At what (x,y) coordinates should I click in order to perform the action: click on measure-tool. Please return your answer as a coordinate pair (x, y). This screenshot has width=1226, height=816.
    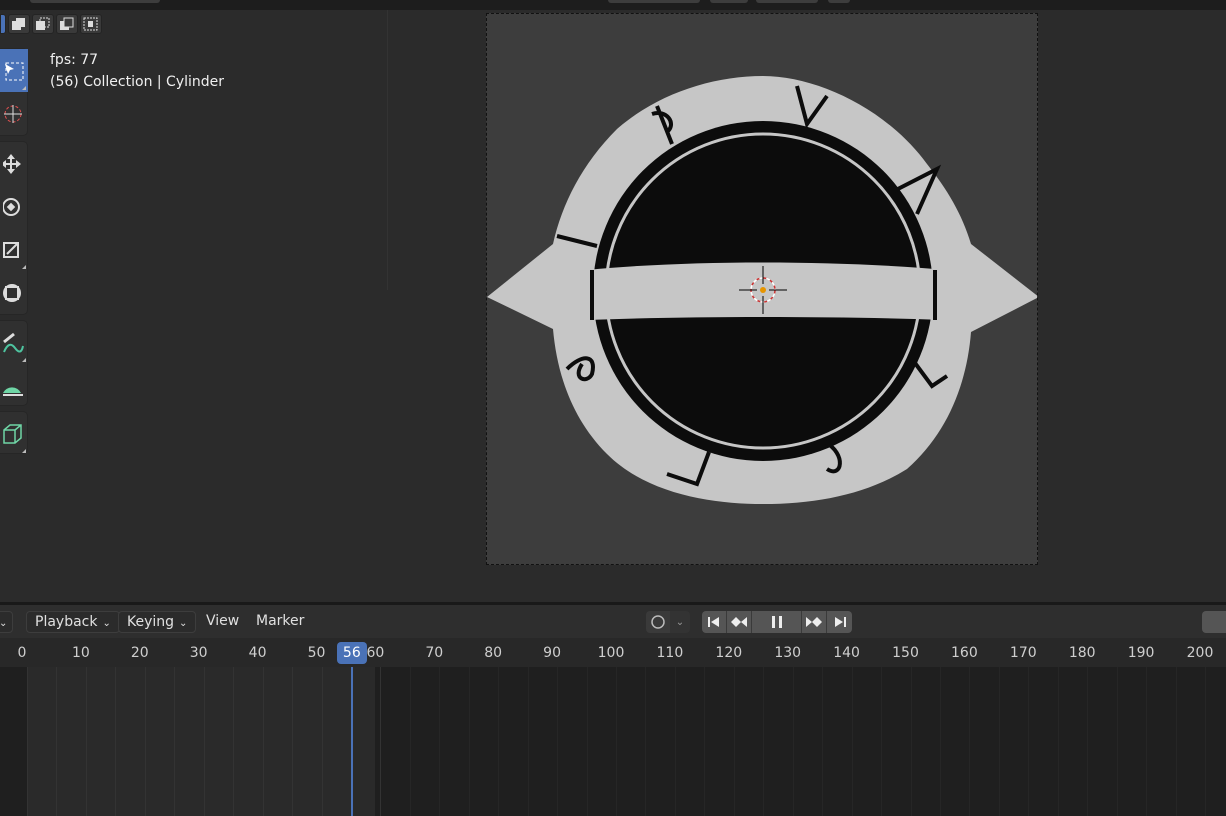
    Looking at the image, I should click on (14, 385).